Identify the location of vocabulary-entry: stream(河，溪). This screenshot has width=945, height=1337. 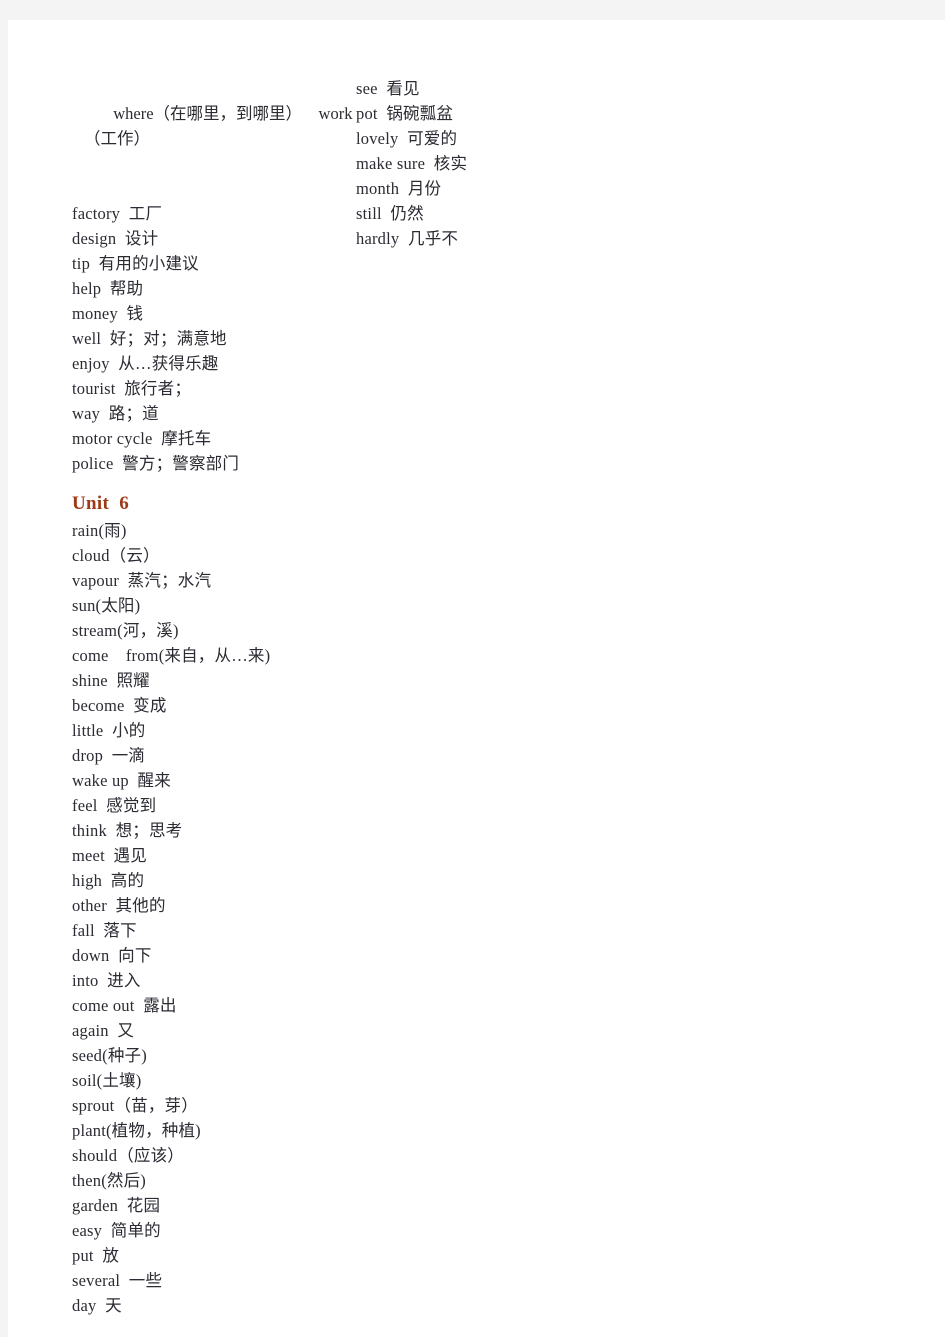
(125, 630).